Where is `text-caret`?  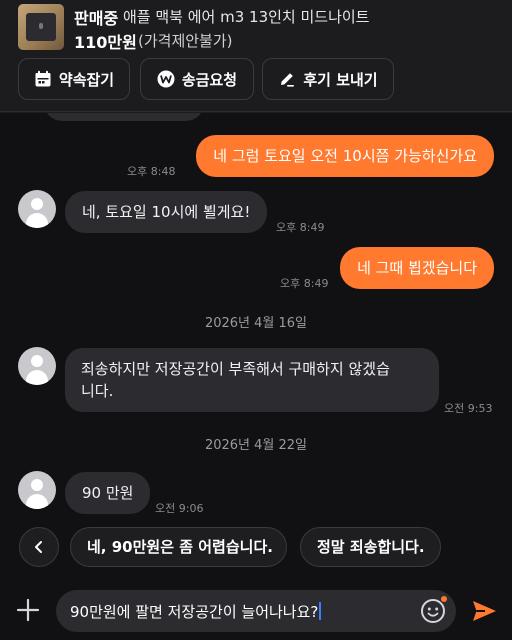
text-caret is located at coordinates (320, 611).